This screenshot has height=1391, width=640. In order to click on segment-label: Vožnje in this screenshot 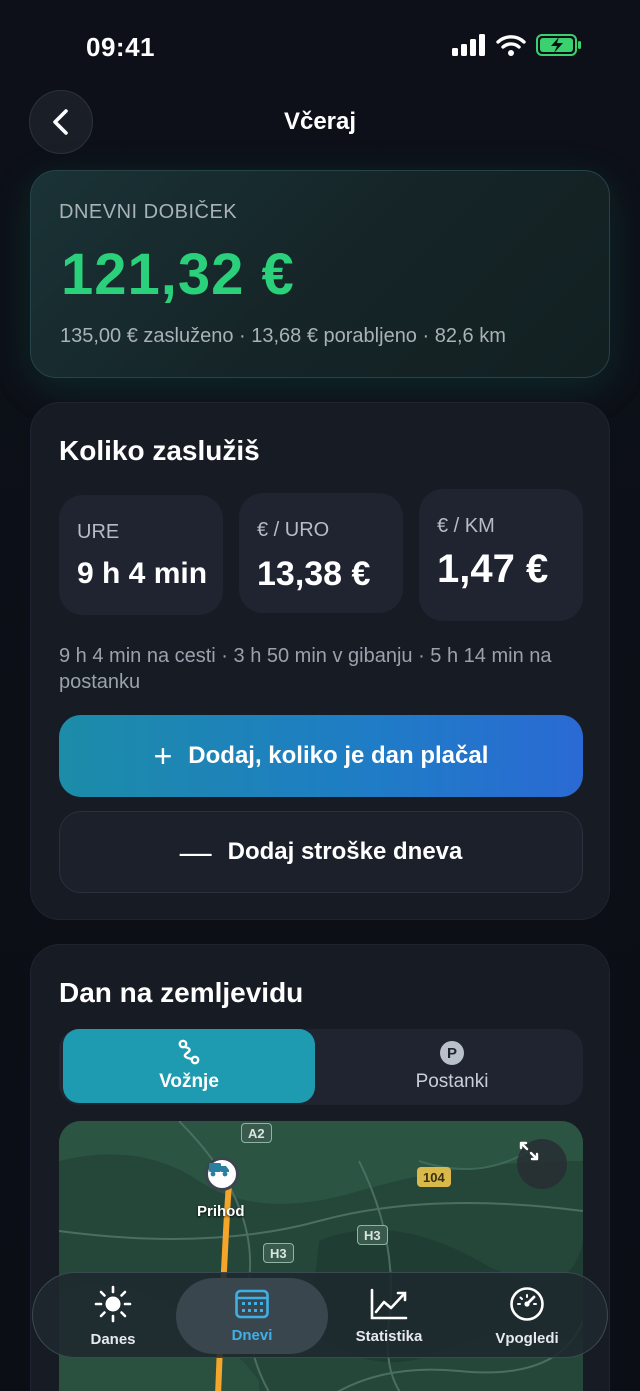, I will do `click(189, 1081)`.